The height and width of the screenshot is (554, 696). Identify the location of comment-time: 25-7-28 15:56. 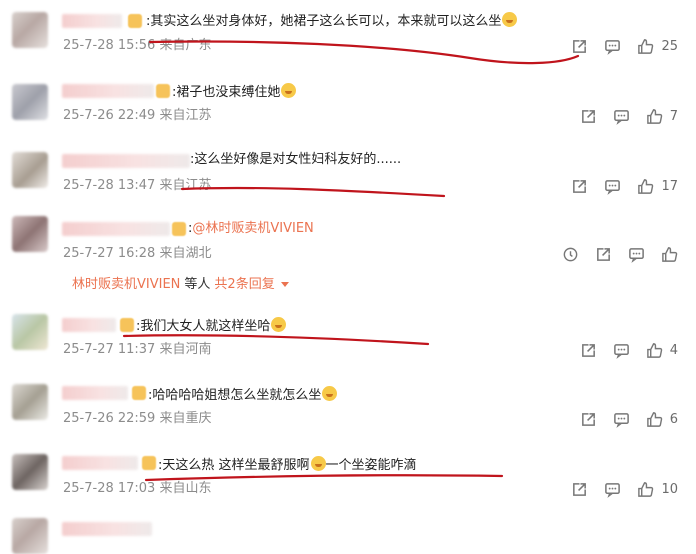
(109, 45).